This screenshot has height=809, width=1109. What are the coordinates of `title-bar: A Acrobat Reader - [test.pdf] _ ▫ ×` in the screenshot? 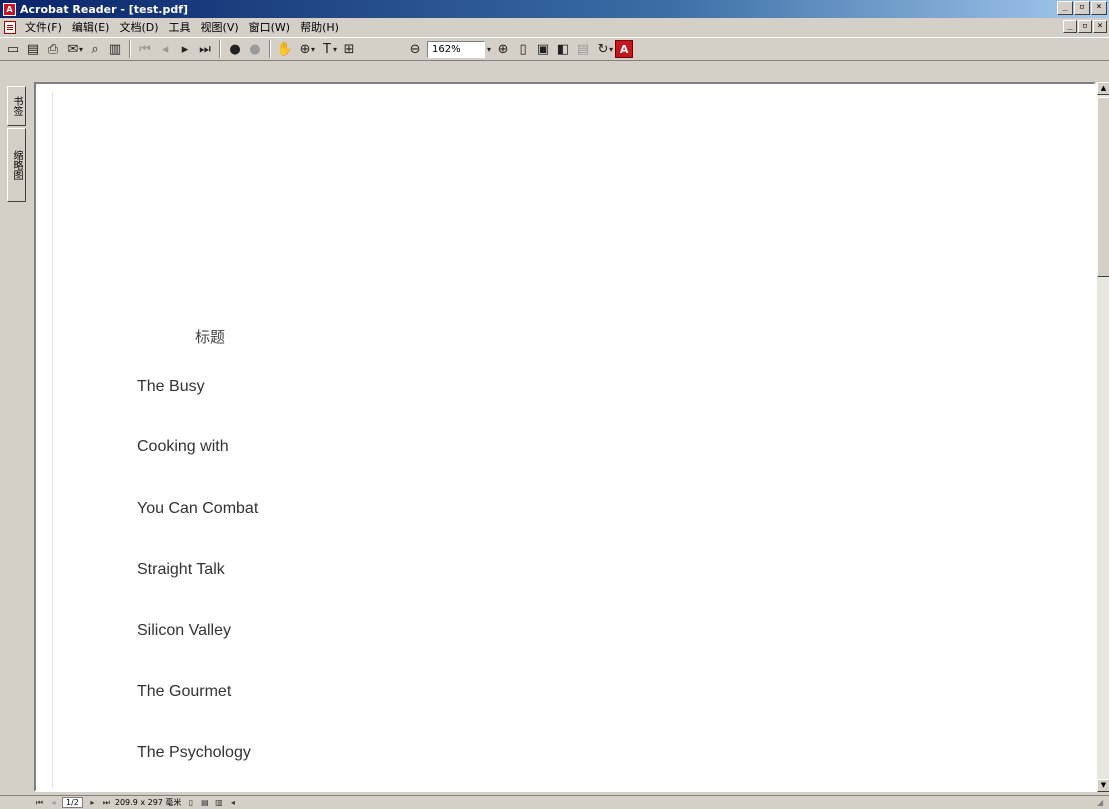 It's located at (554, 9).